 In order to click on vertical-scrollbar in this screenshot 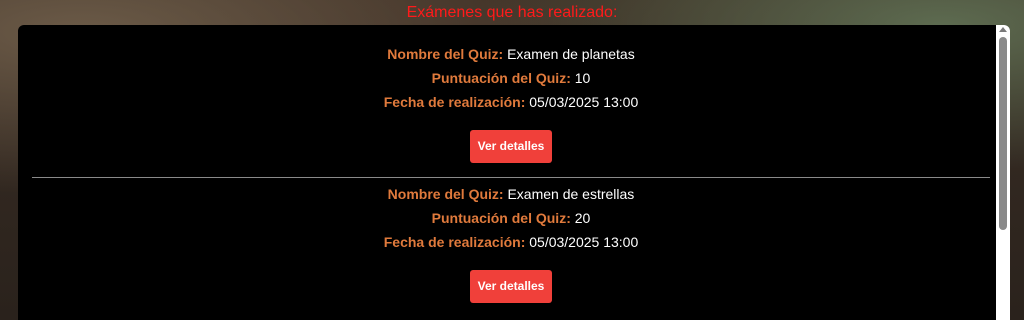, I will do `click(1003, 172)`.